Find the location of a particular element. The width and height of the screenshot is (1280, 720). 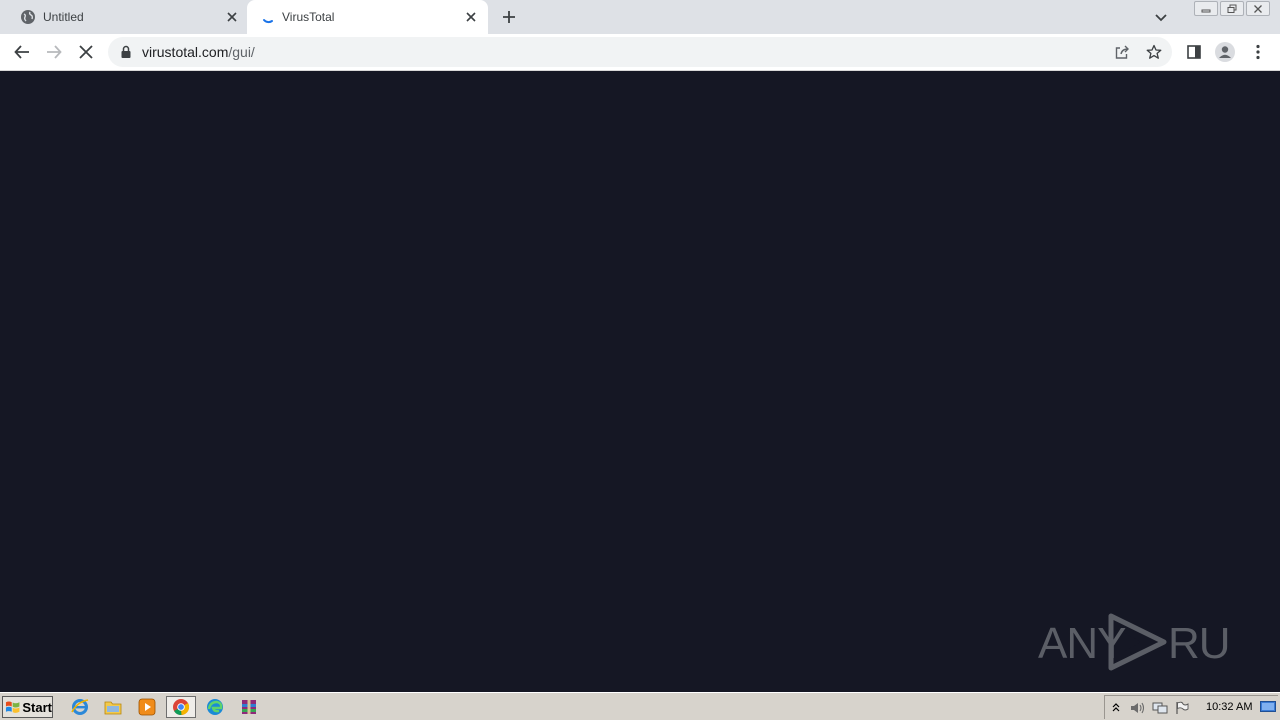

menu-dots-icon is located at coordinates (1258, 52).